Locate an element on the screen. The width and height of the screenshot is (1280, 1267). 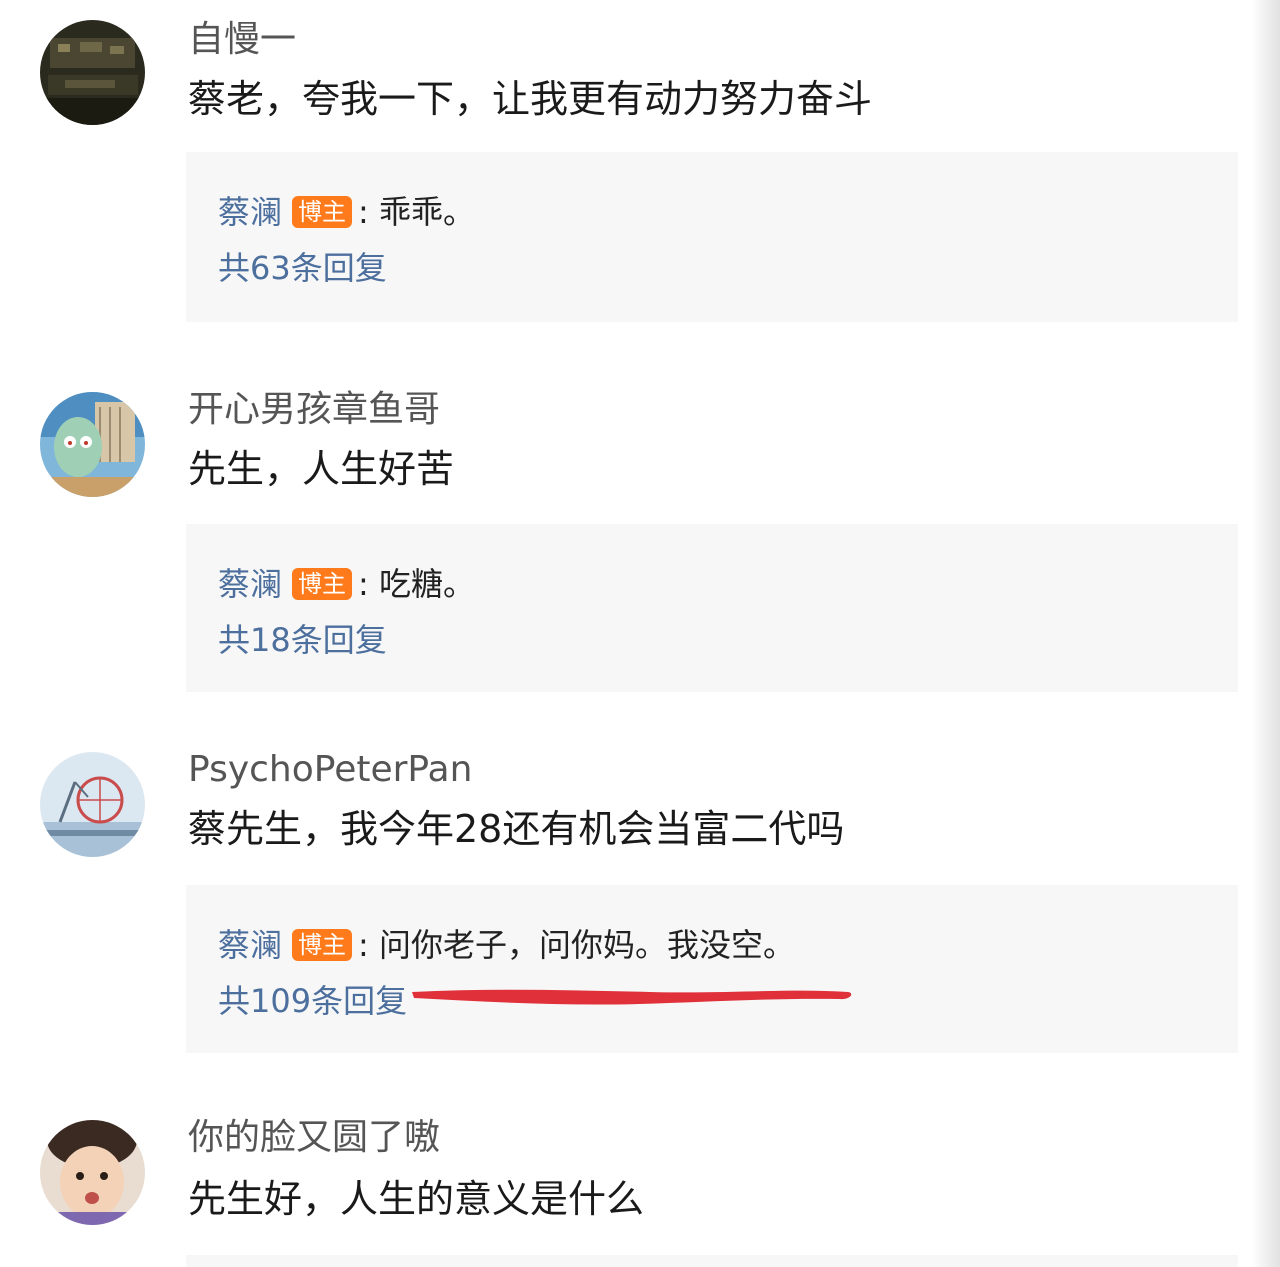
screen-edge-shadow is located at coordinates (1266, 633).